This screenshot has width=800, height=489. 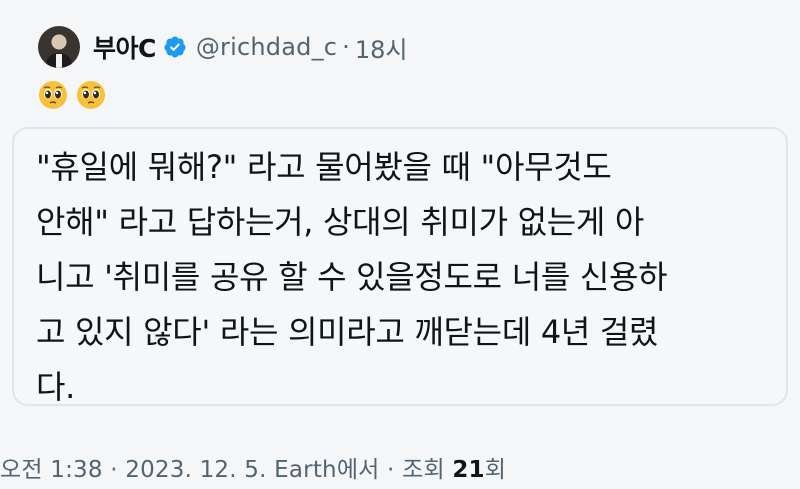 I want to click on user-handle: @richdad_c, so click(x=266, y=47).